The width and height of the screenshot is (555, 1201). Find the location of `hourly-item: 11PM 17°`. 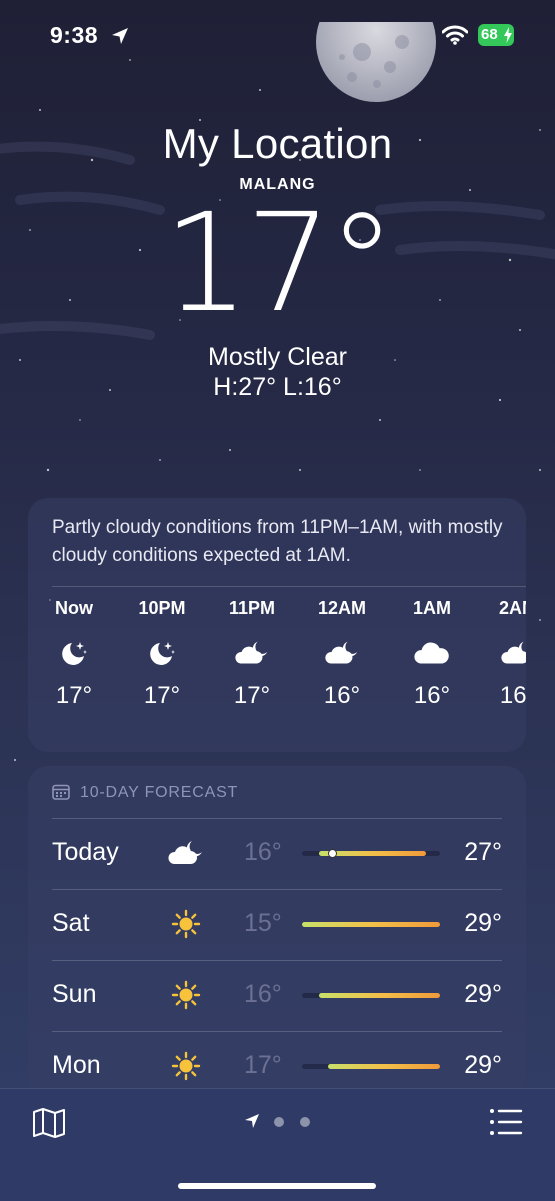

hourly-item: 11PM 17° is located at coordinates (252, 654).